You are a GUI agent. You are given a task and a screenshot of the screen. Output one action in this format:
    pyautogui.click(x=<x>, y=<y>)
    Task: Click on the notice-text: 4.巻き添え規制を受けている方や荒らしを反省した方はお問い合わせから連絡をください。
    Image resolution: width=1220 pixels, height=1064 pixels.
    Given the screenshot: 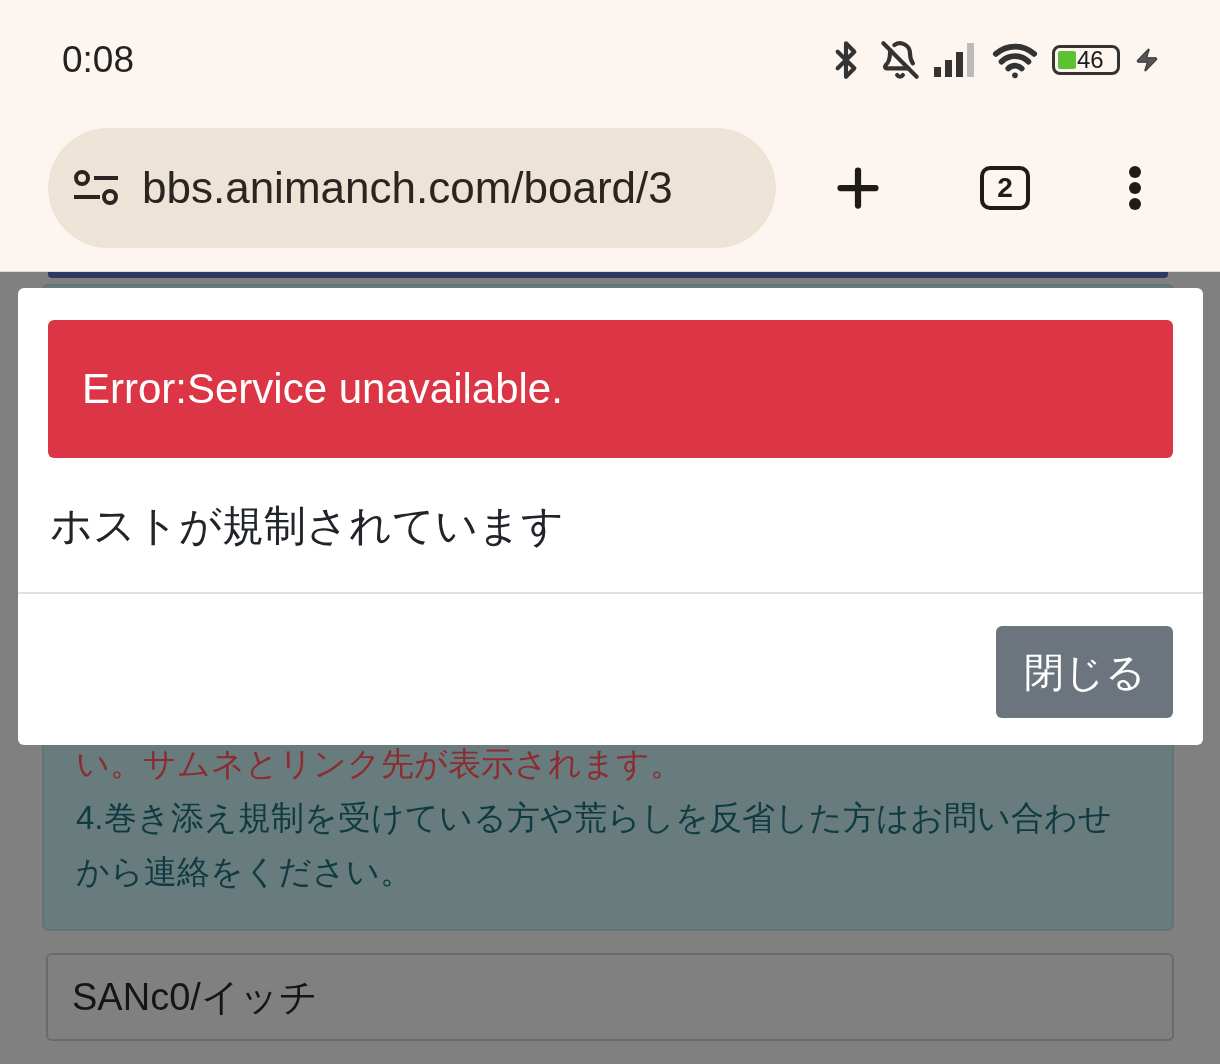 What is the action you would take?
    pyautogui.click(x=594, y=845)
    